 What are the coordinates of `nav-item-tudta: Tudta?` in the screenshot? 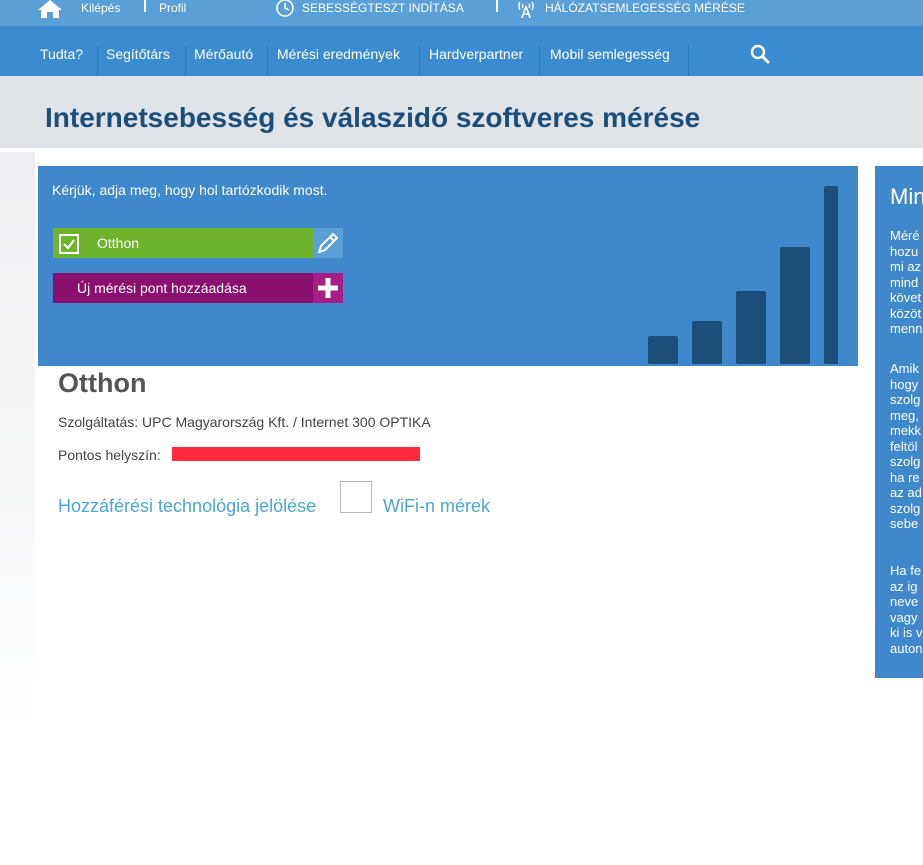 It's located at (61, 54).